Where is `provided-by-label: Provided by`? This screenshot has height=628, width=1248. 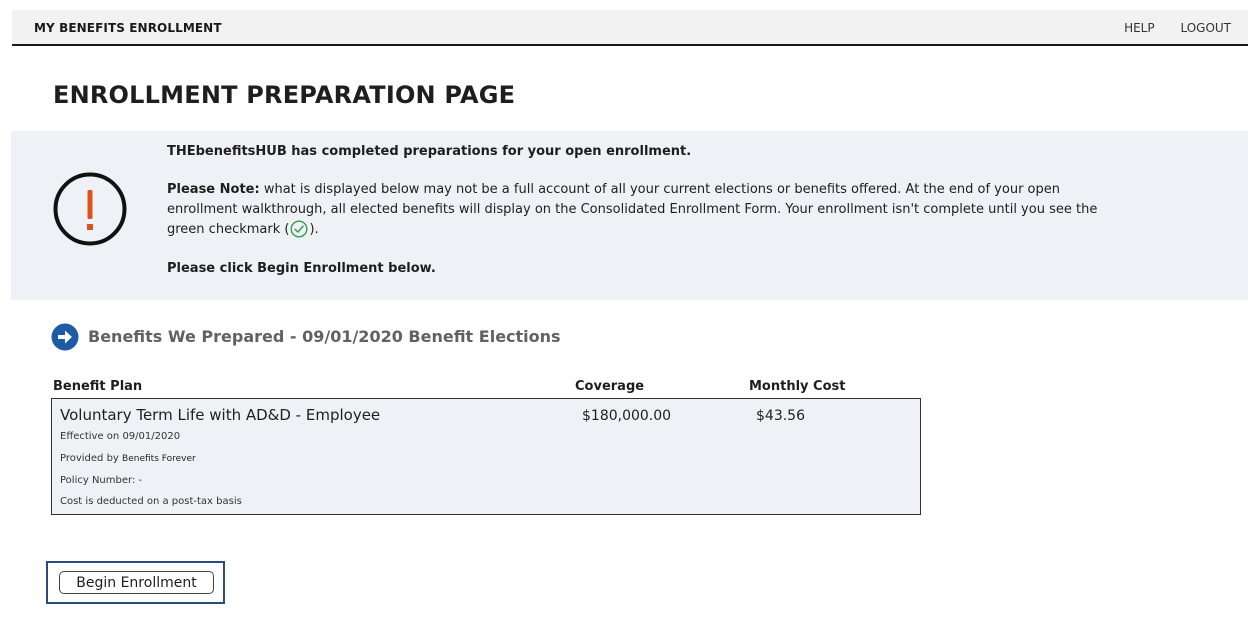
provided-by-label: Provided by is located at coordinates (89, 458).